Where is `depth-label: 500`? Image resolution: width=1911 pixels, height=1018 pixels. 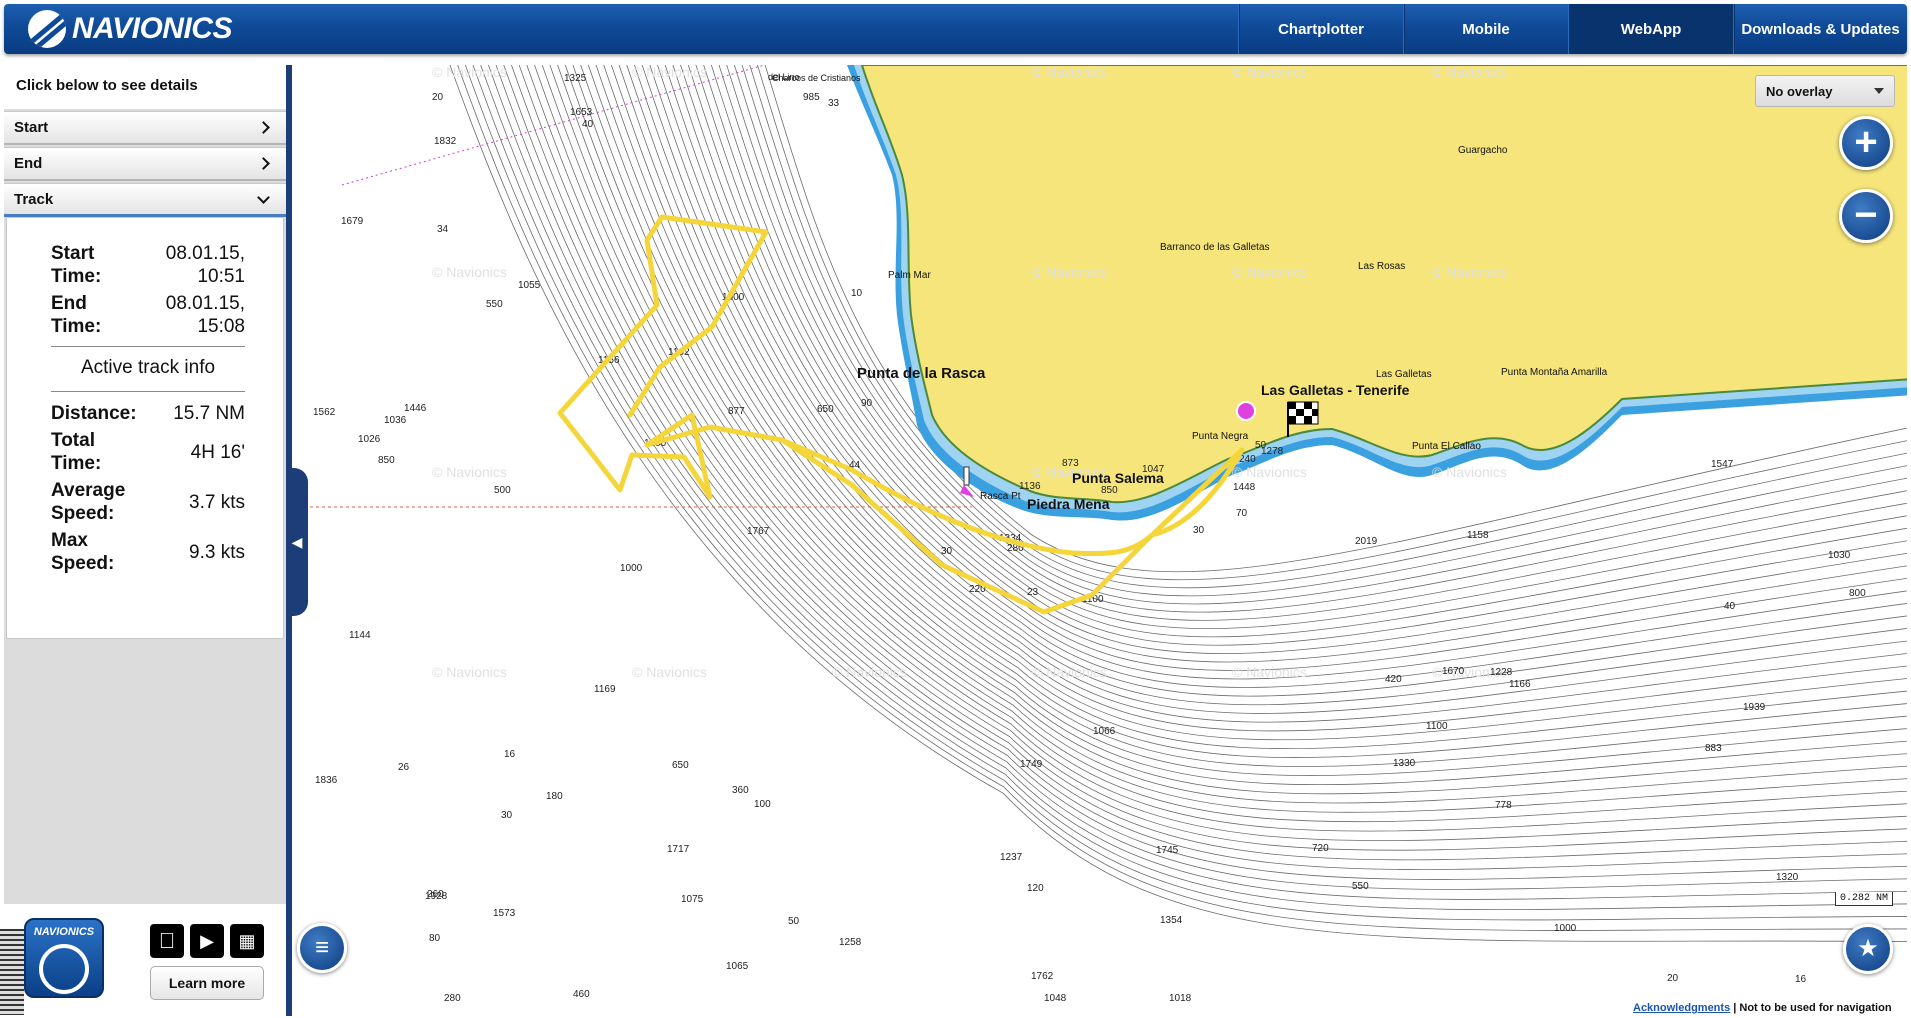 depth-label: 500 is located at coordinates (502, 490).